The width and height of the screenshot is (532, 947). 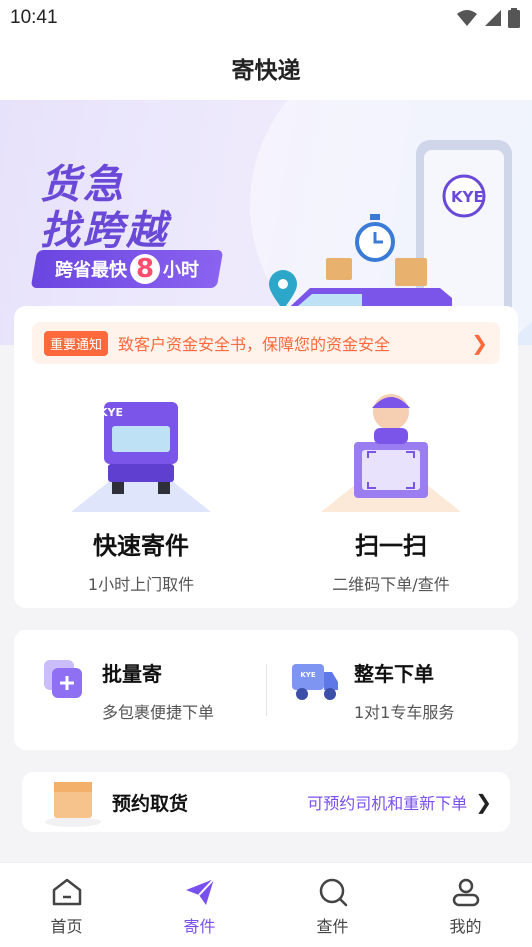 I want to click on tab-profile: 我的, so click(x=465, y=905).